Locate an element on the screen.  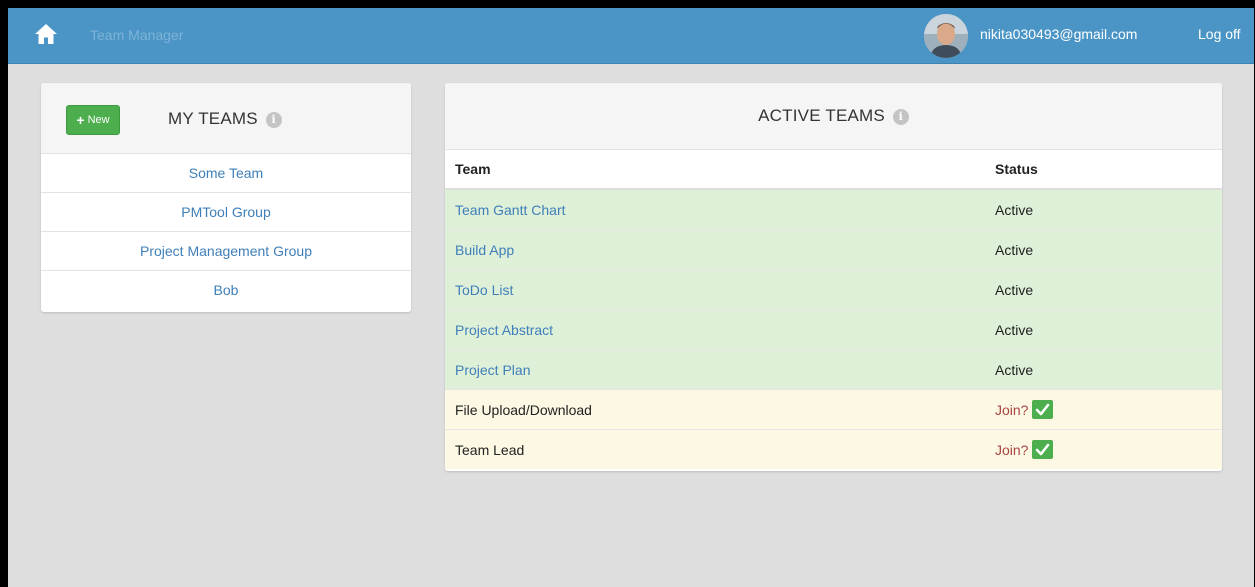
table-row: Team Lead Join? is located at coordinates (833, 449).